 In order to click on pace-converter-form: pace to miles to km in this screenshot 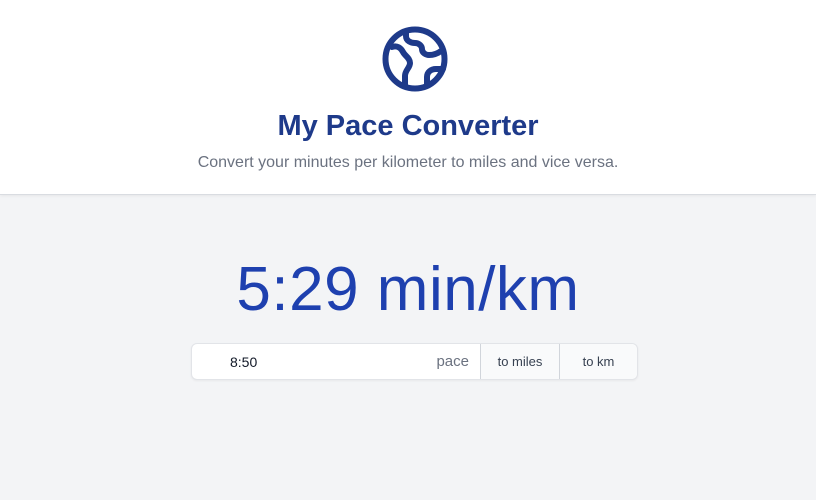, I will do `click(414, 361)`.